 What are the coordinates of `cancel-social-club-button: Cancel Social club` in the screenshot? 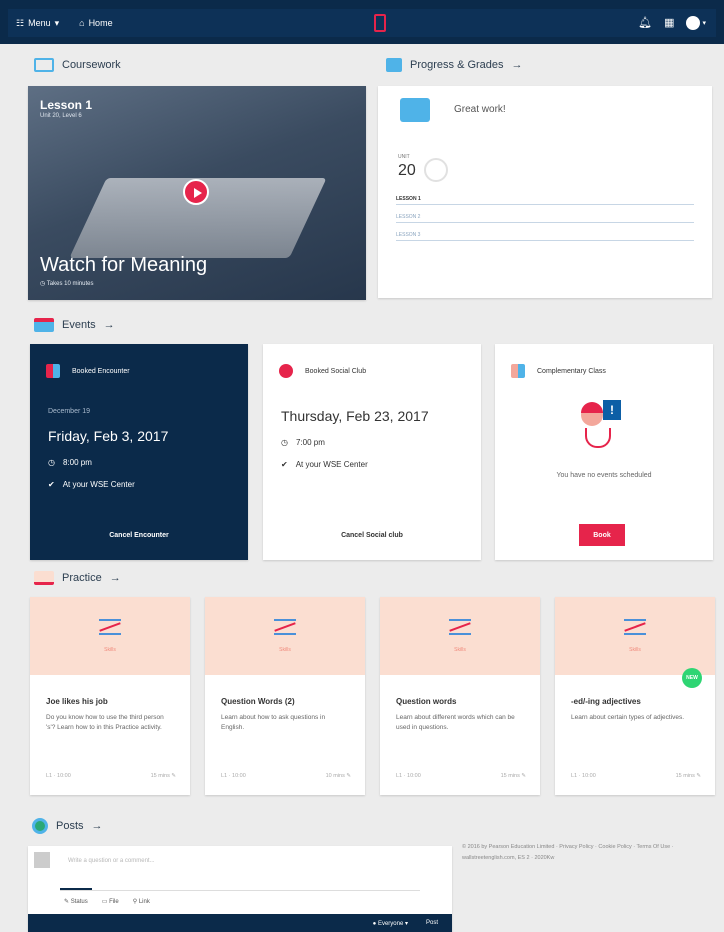 It's located at (372, 535).